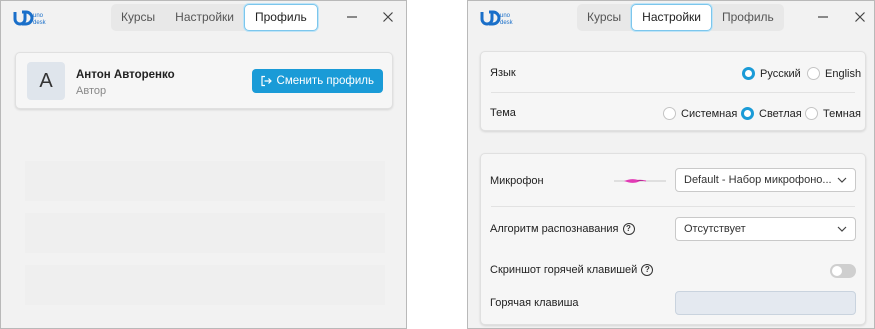 The height and width of the screenshot is (329, 875). What do you see at coordinates (843, 271) in the screenshot?
I see `screenshot-hotkey-toggle` at bounding box center [843, 271].